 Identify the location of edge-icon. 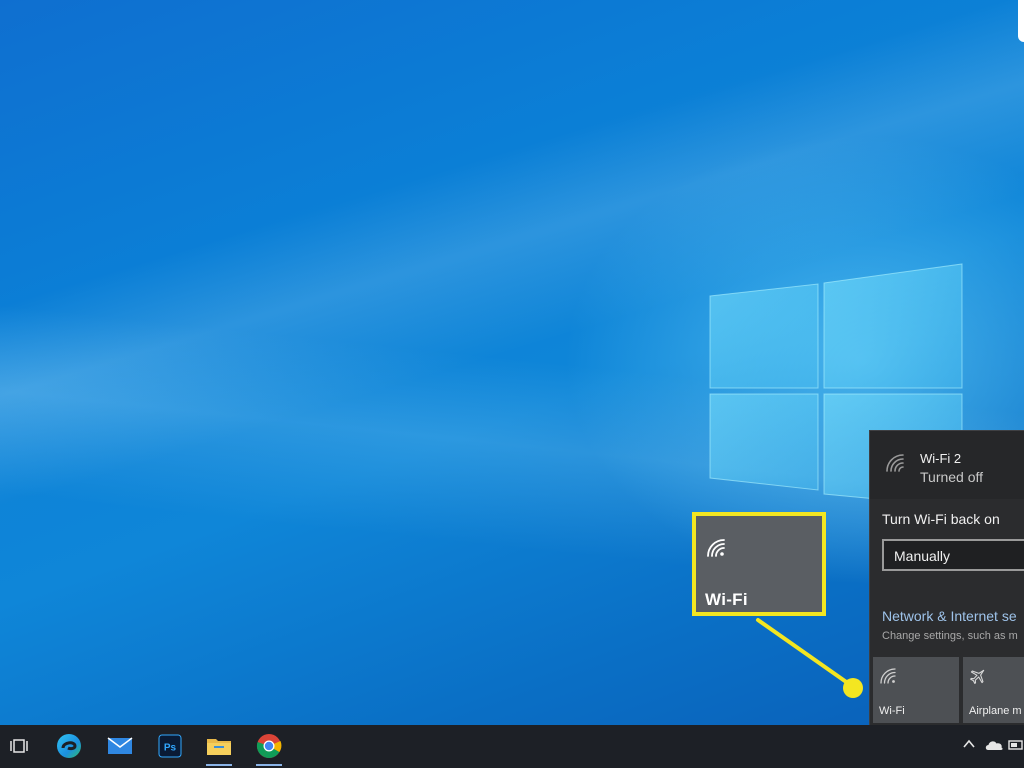
(69, 746).